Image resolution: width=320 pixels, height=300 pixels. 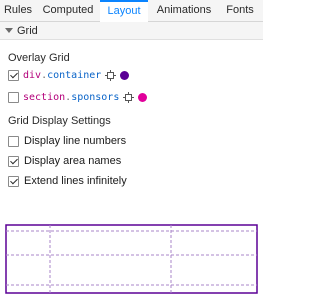 I want to click on tab-rules: Rules, so click(x=18, y=11).